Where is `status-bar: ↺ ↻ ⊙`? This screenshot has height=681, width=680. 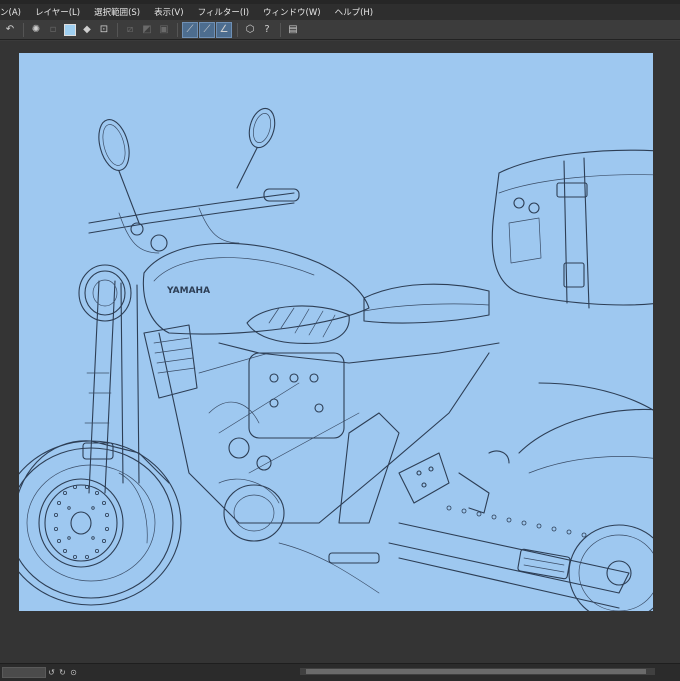 status-bar: ↺ ↻ ⊙ is located at coordinates (340, 672).